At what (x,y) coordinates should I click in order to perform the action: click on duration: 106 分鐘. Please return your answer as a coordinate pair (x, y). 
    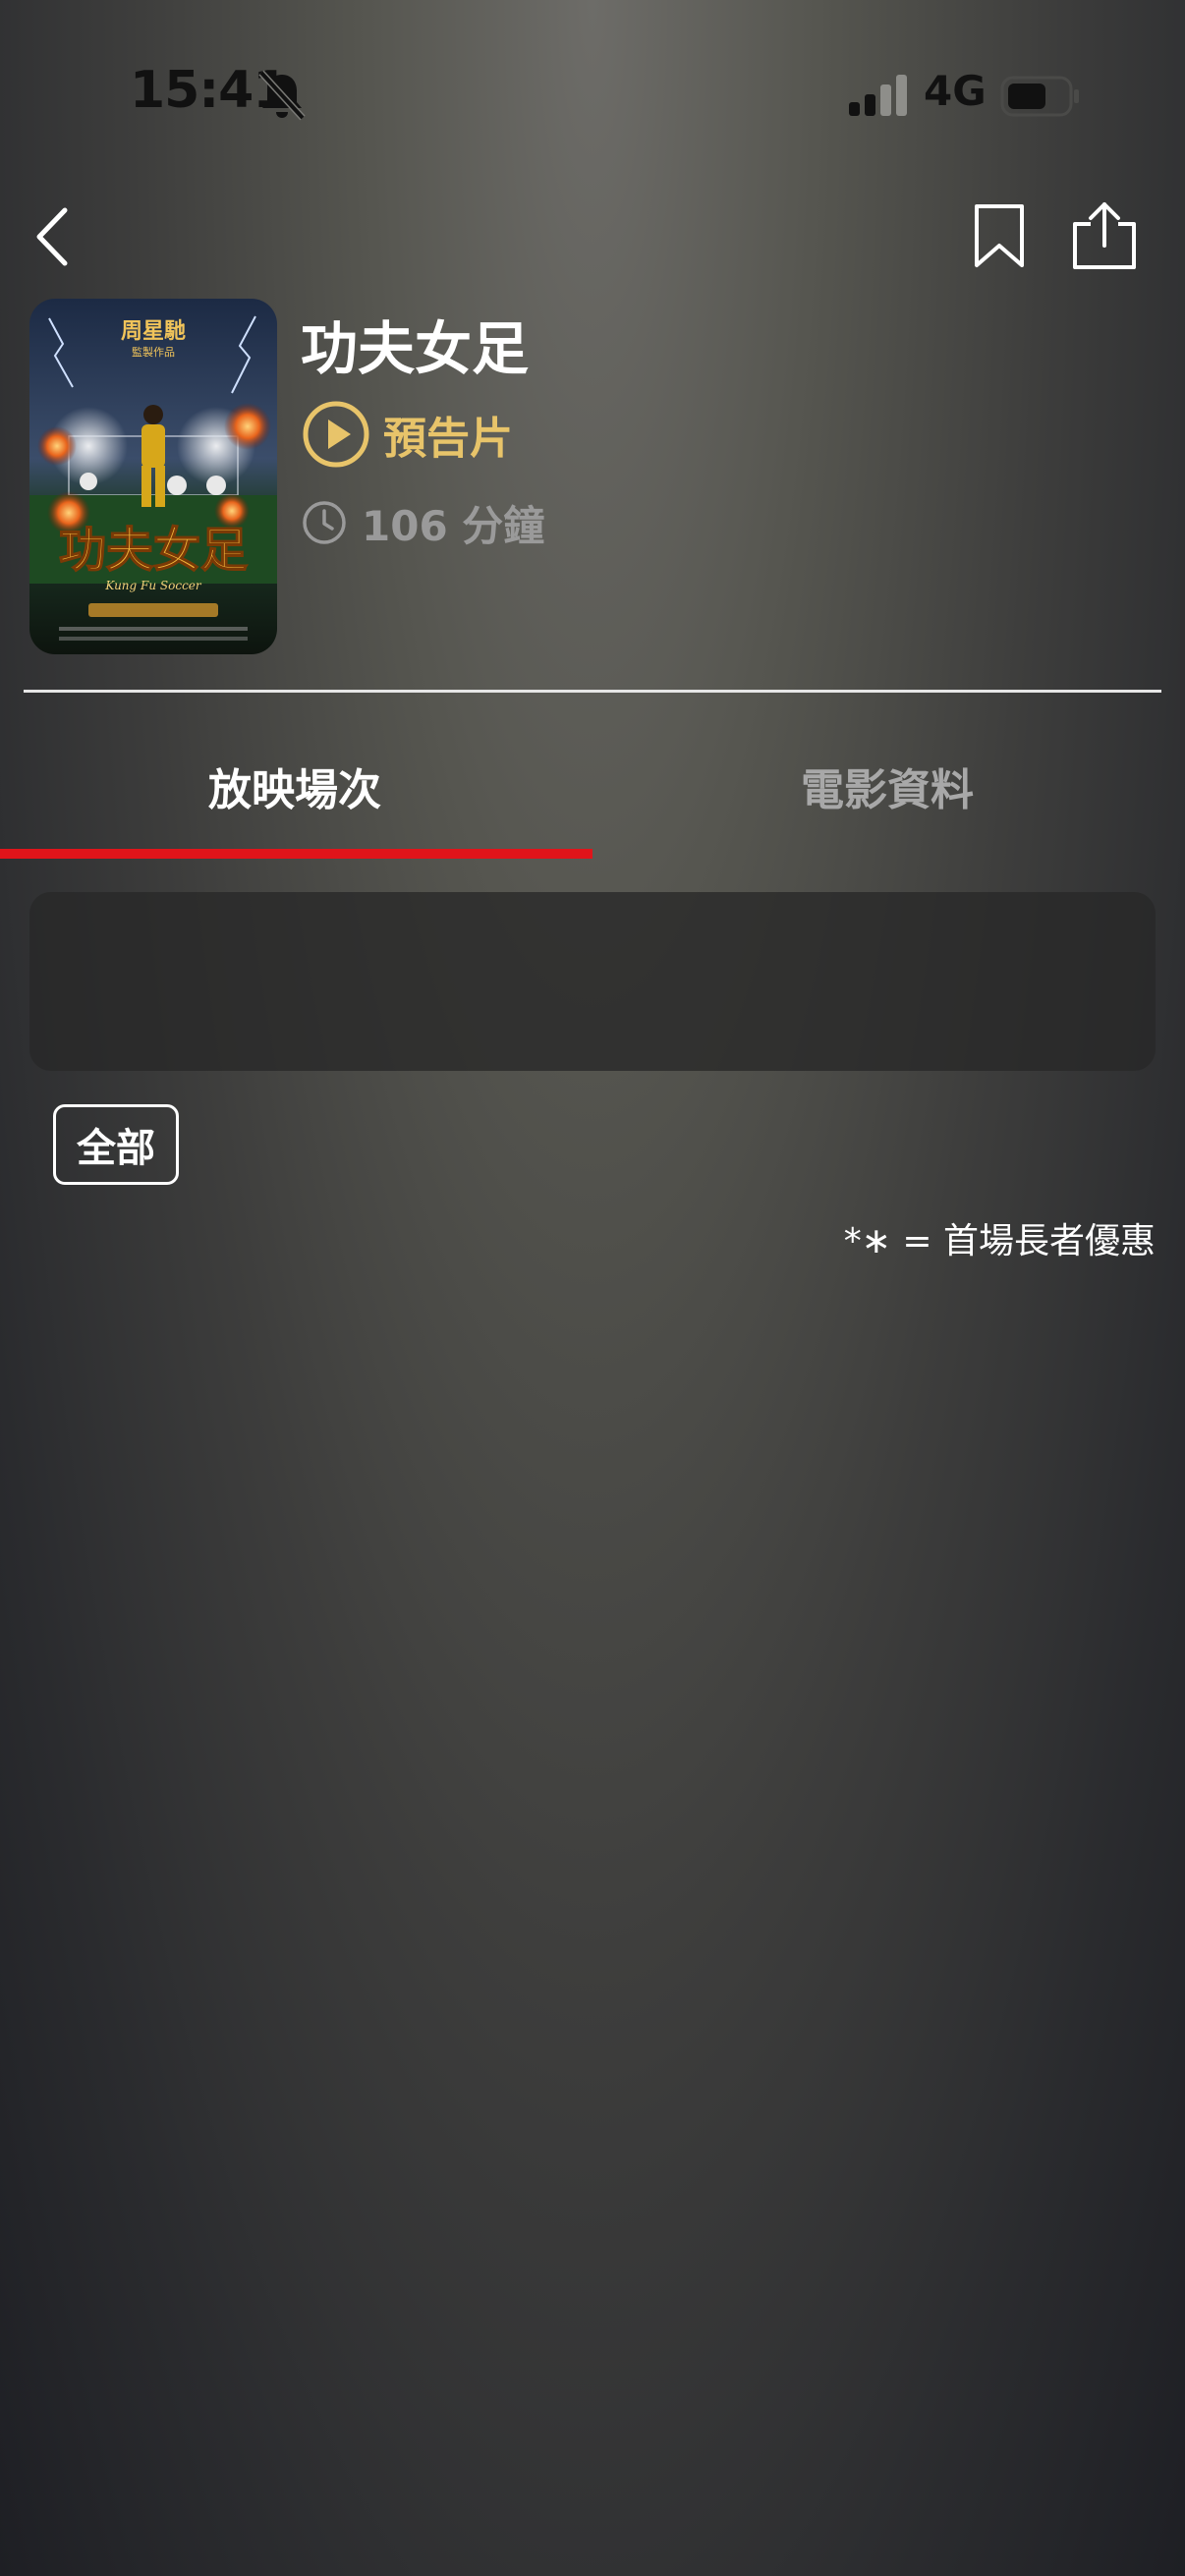
    Looking at the image, I should click on (423, 522).